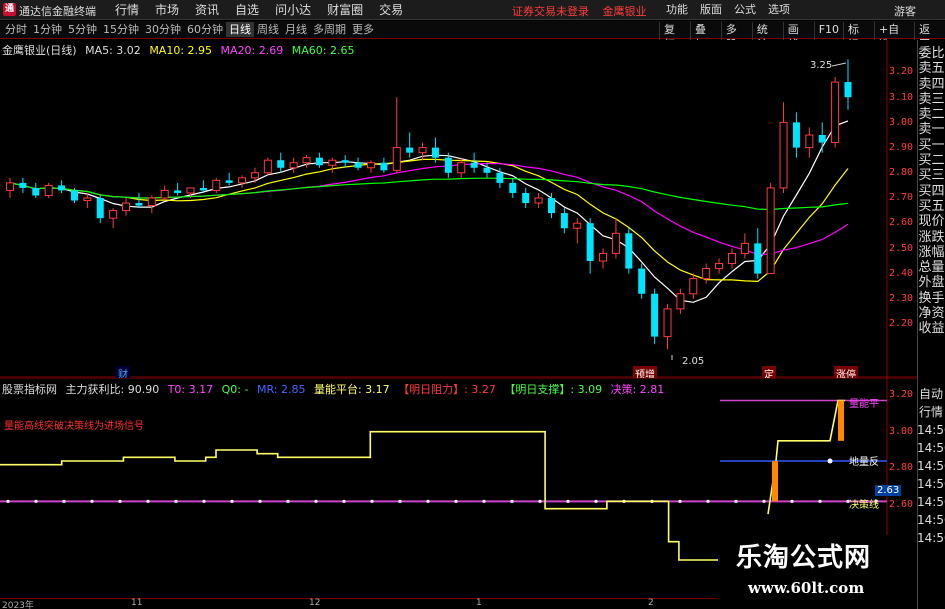 The image size is (945, 609). I want to click on options-button: 选项, so click(779, 10).